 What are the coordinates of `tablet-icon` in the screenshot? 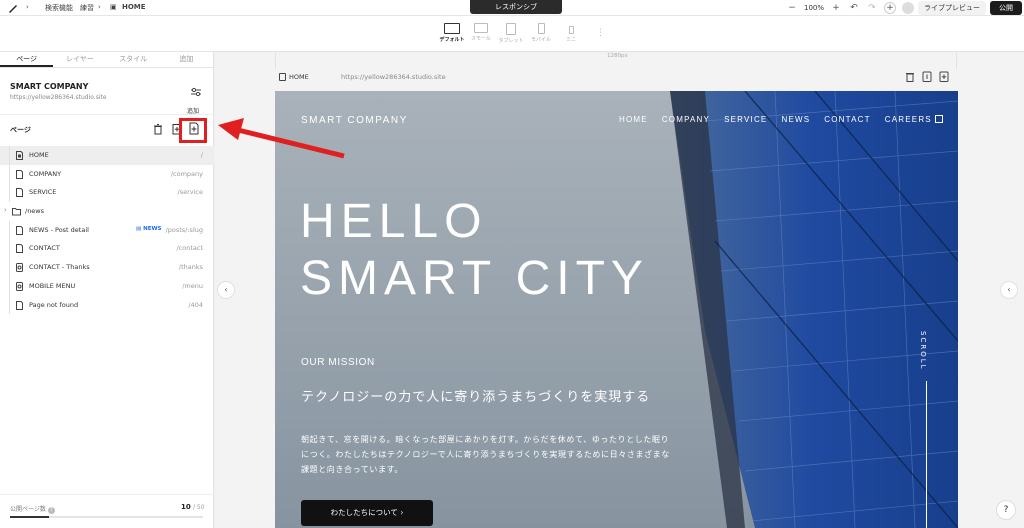 It's located at (511, 29).